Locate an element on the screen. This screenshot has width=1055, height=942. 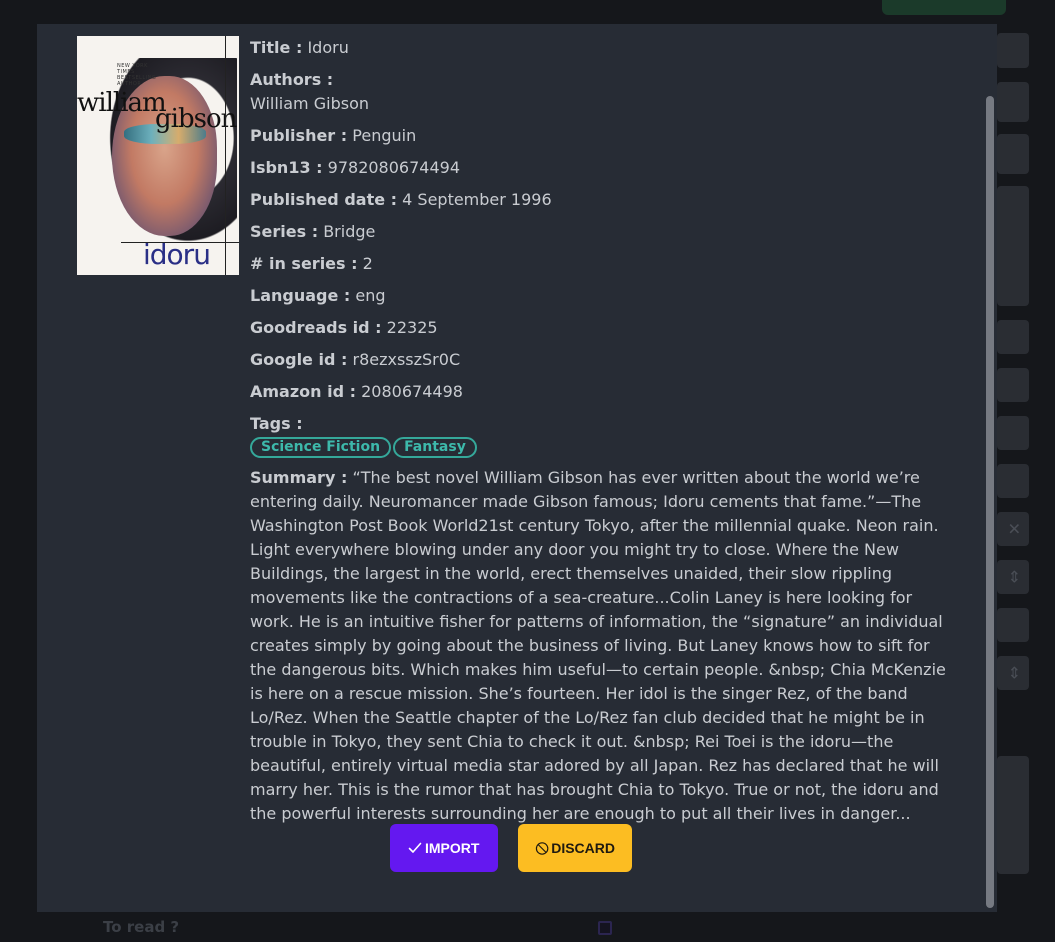
discard-button: DISCARD is located at coordinates (575, 848).